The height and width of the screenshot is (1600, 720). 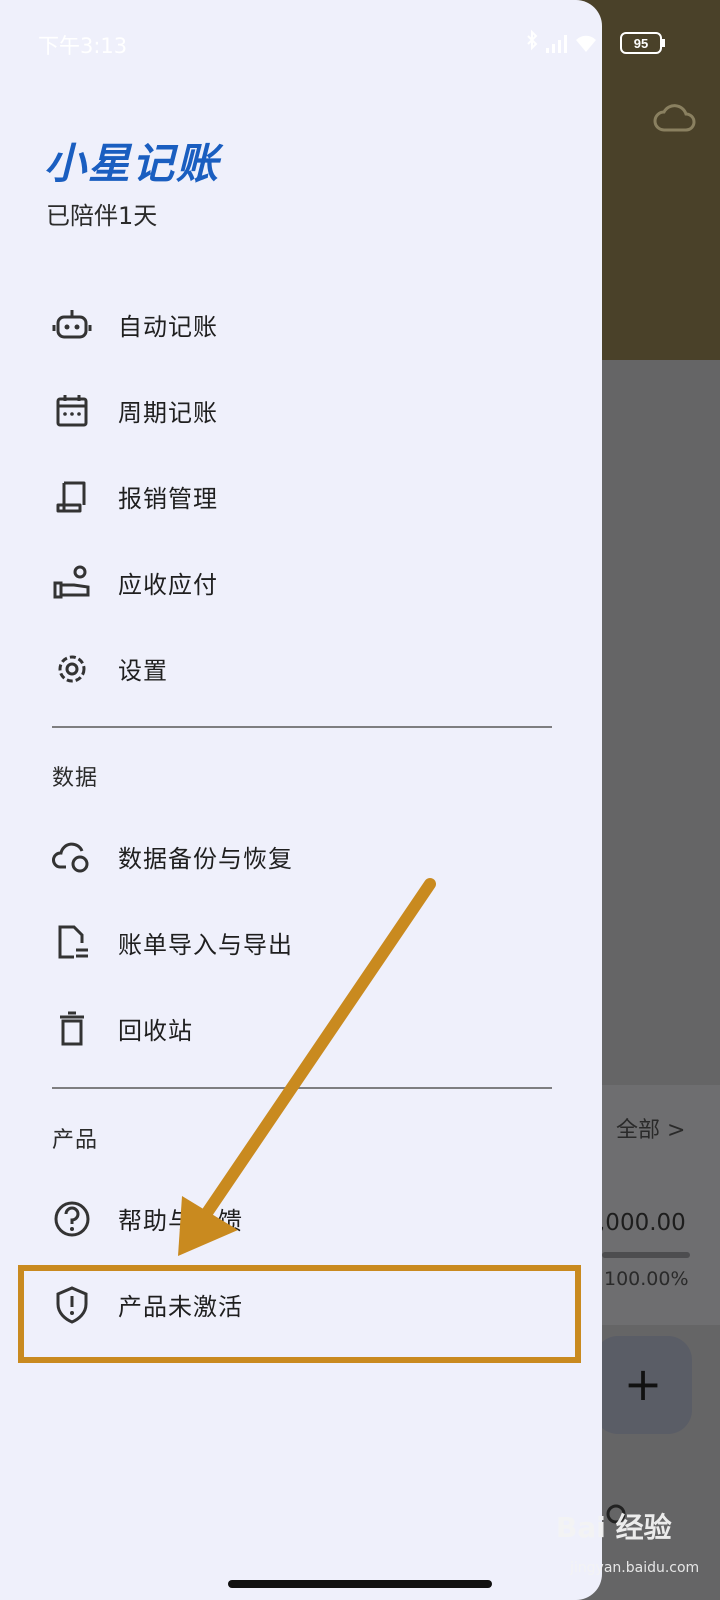 I want to click on watermark: Bai 经验, so click(x=614, y=1527).